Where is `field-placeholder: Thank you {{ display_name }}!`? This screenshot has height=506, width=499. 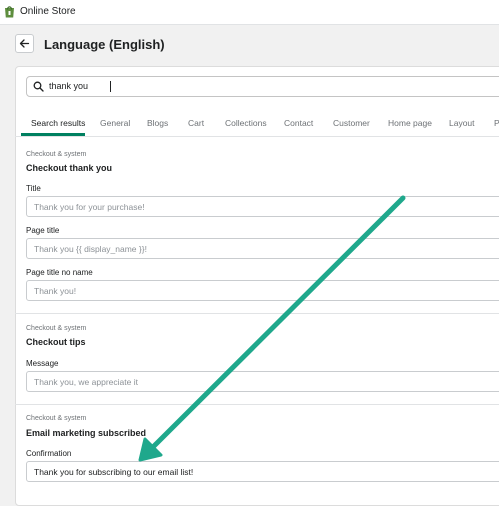
field-placeholder: Thank you {{ display_name }}! is located at coordinates (90, 249).